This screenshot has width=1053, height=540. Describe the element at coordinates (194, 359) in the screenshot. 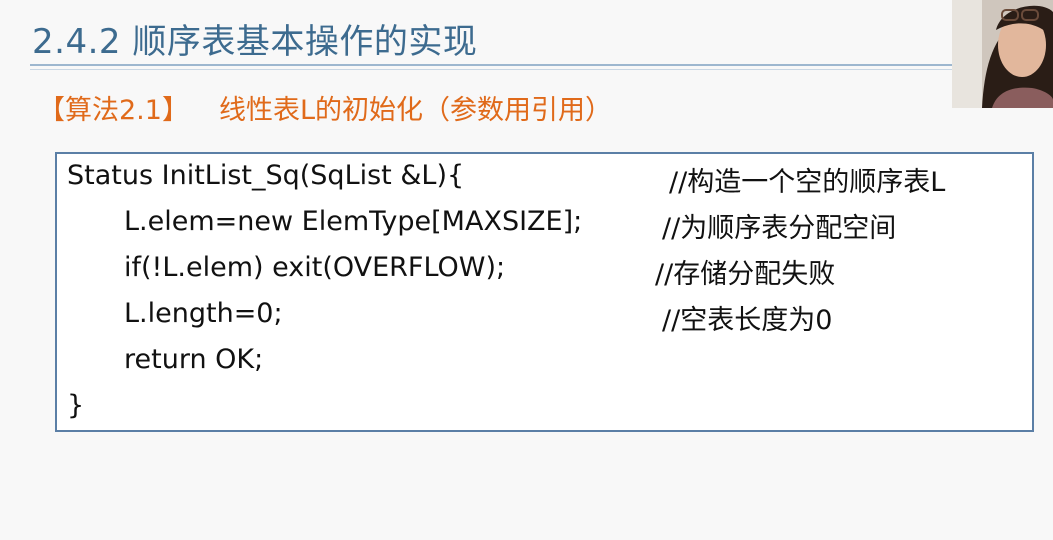

I see `code-line: return OK;` at that location.